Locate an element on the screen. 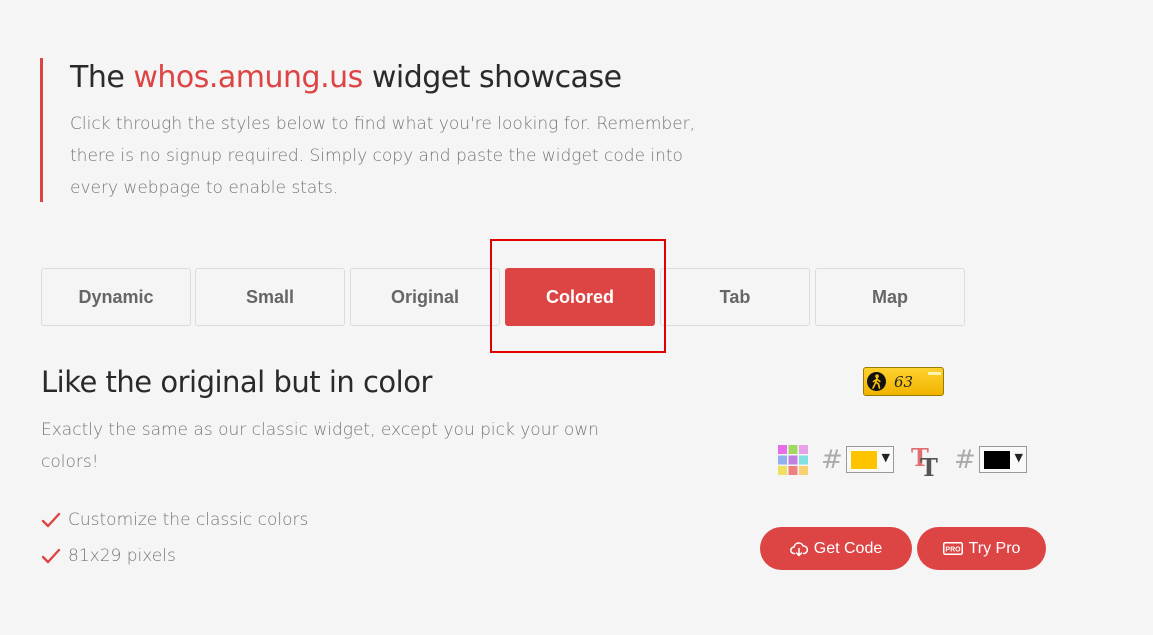  list-item: 81x29 pixels is located at coordinates (174, 556).